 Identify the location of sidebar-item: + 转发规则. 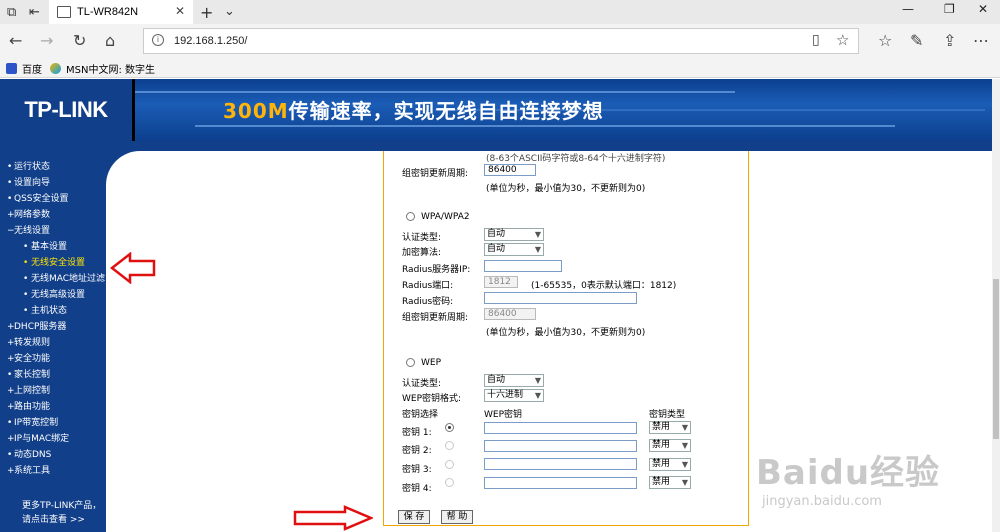
(53, 343).